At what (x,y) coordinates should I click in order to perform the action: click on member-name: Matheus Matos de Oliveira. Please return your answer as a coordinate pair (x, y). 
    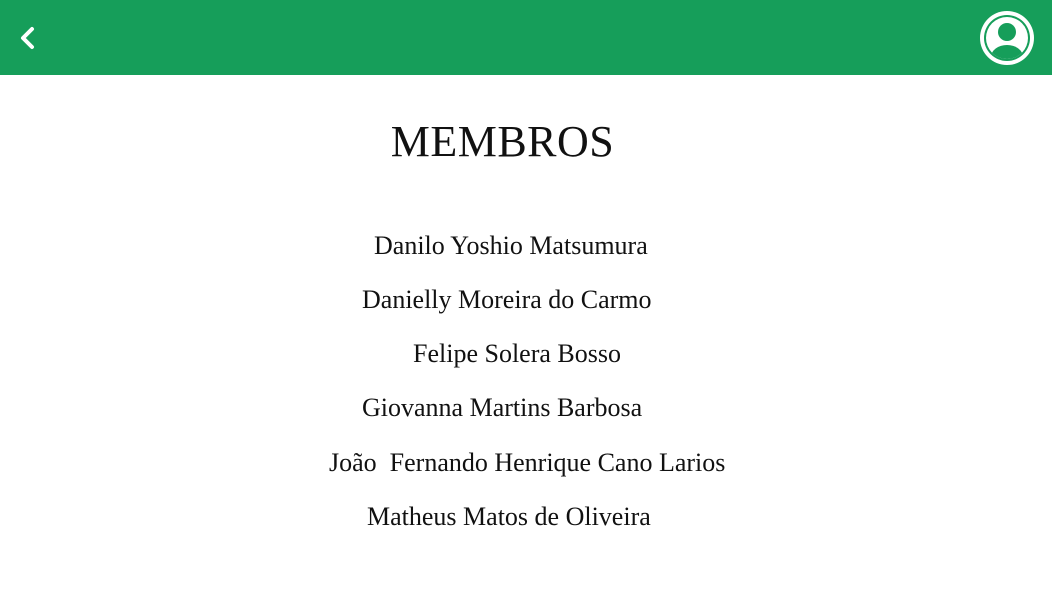
    Looking at the image, I should click on (509, 516).